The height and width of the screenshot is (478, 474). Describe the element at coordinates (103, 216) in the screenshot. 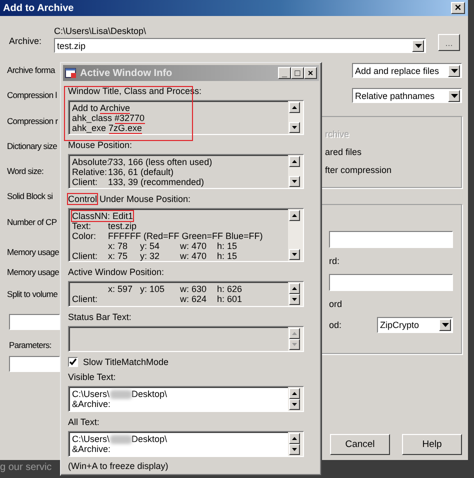

I see `info-line: ClassNN: Edit1` at that location.